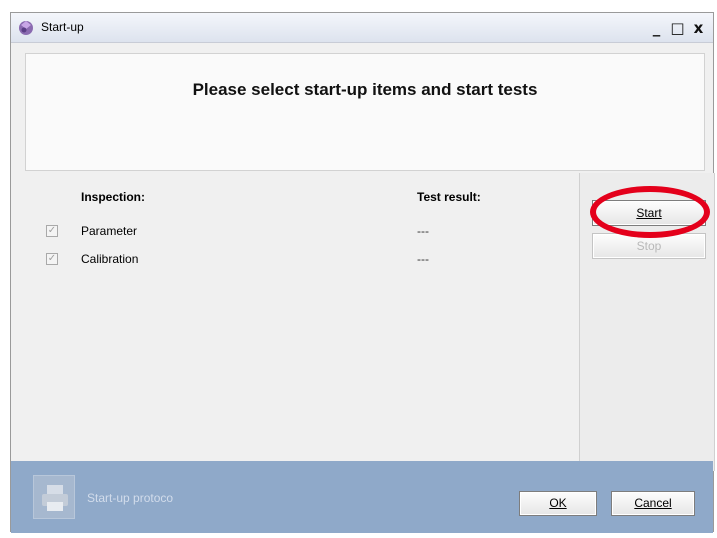 The image size is (717, 538). Describe the element at coordinates (362, 497) in the screenshot. I see `footer-bar: Start-up protoco OK Cancel` at that location.